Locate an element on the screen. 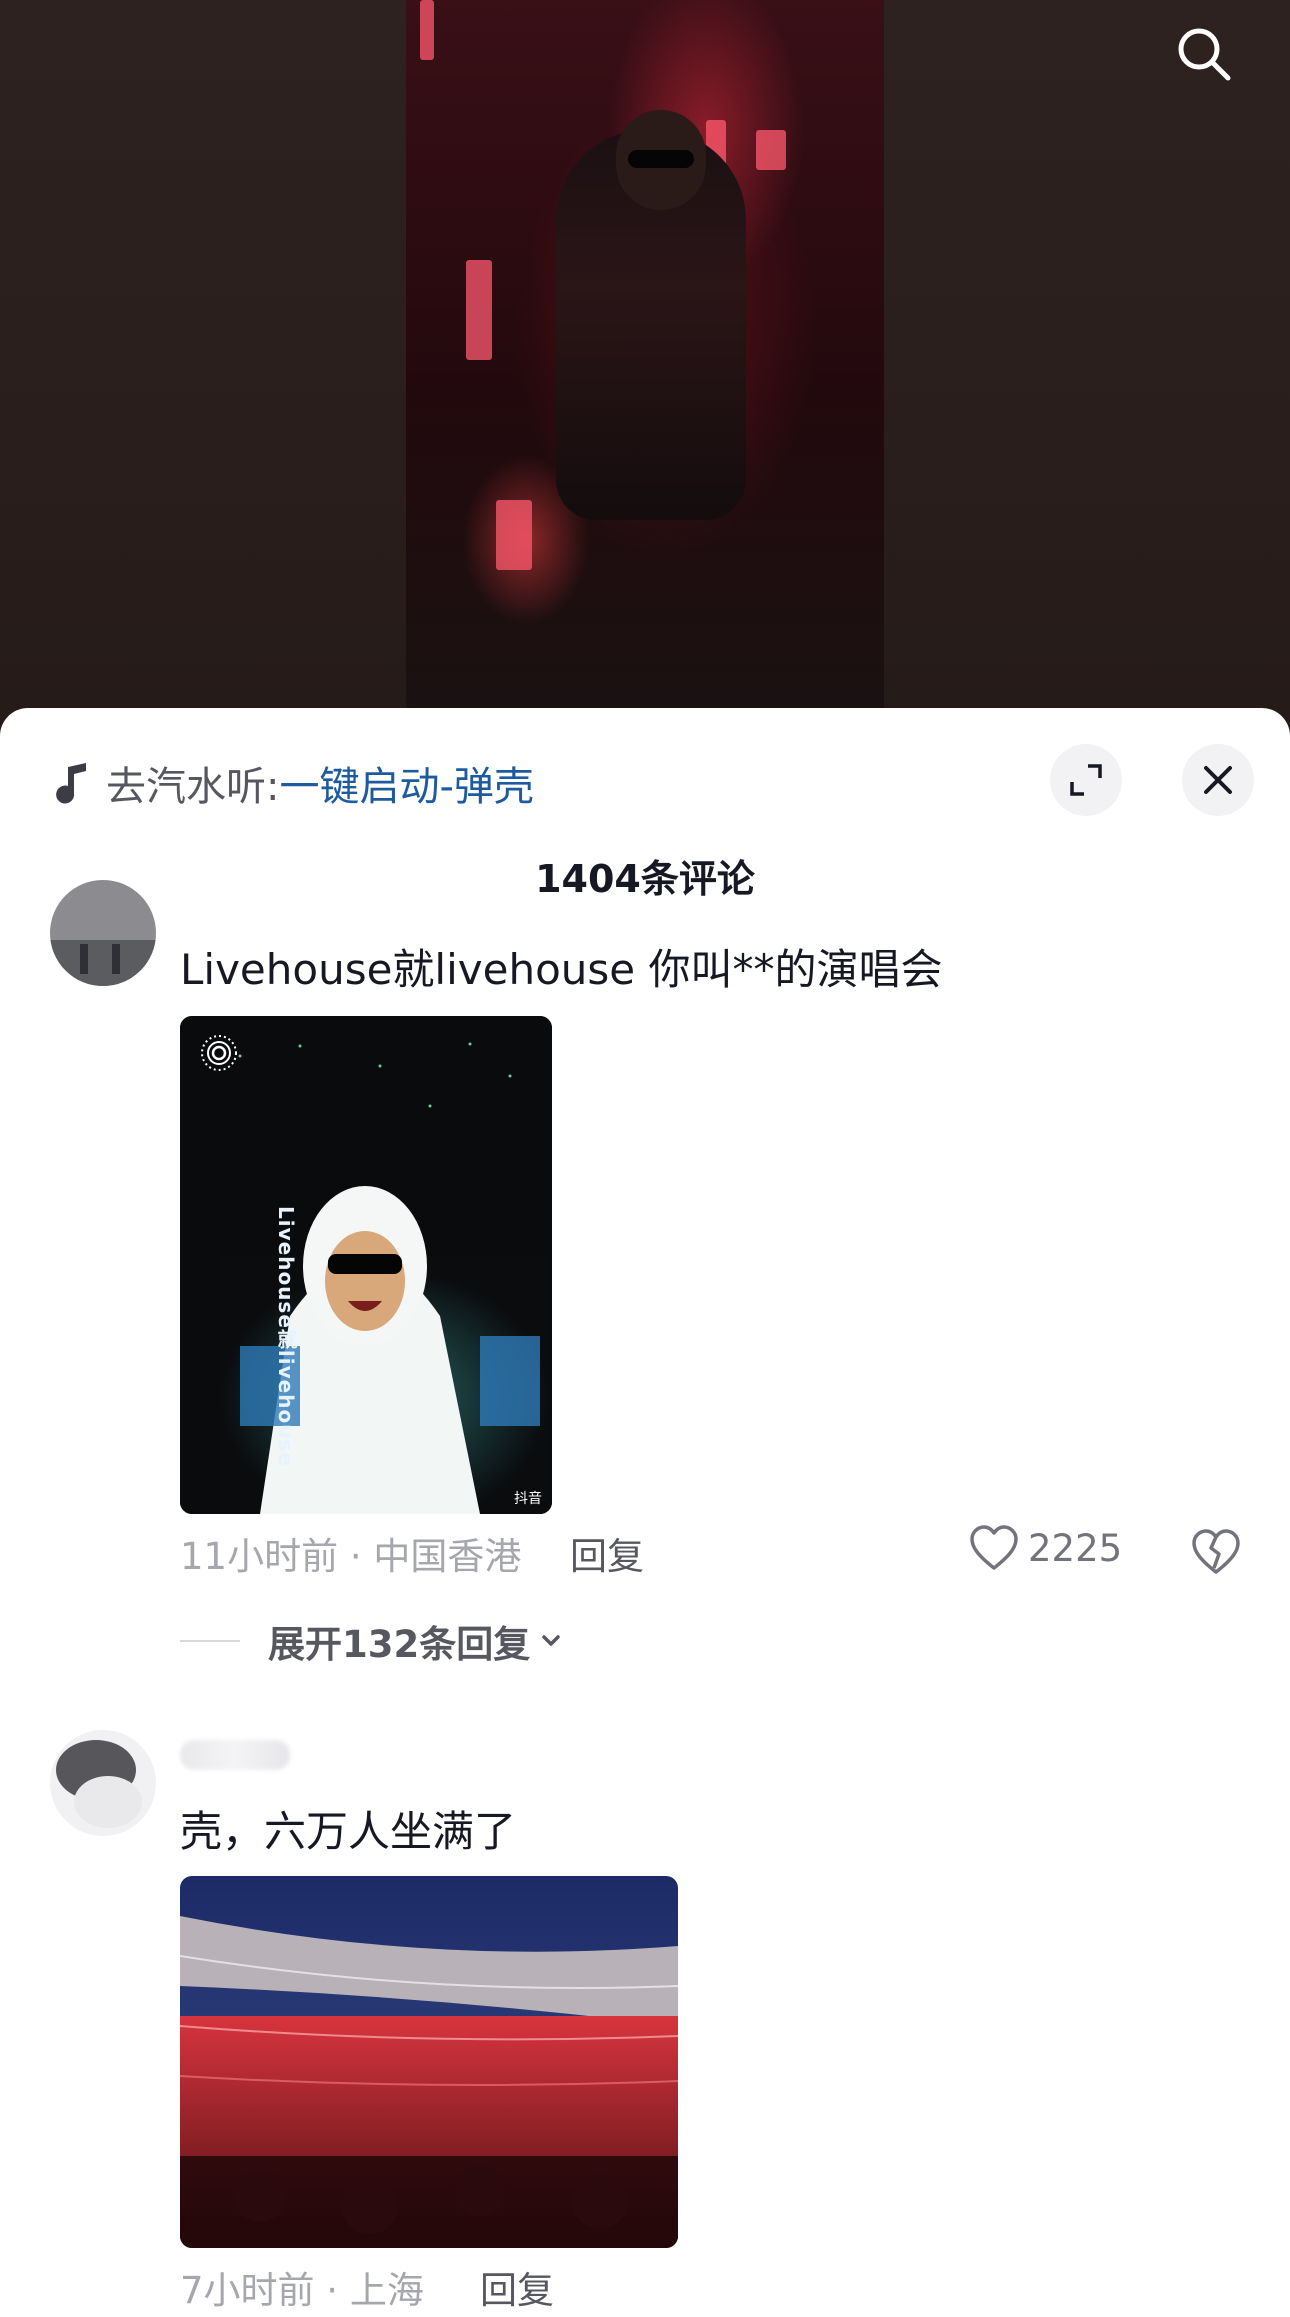 Image resolution: width=1290 pixels, height=2317 pixels. performer-sunglasses is located at coordinates (661, 159).